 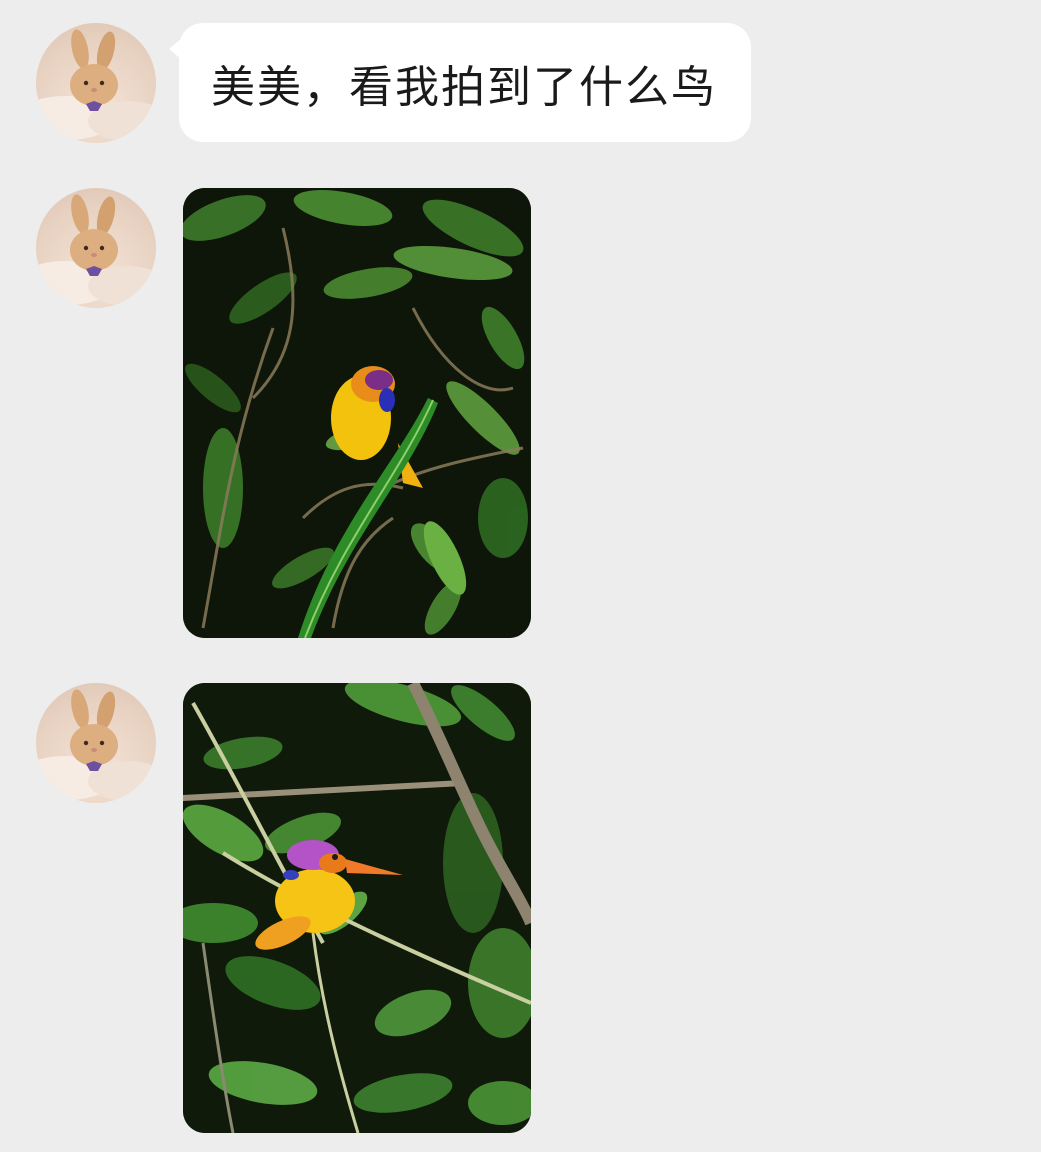 I want to click on kingfisher-photo-behind-leaf, so click(x=357, y=413).